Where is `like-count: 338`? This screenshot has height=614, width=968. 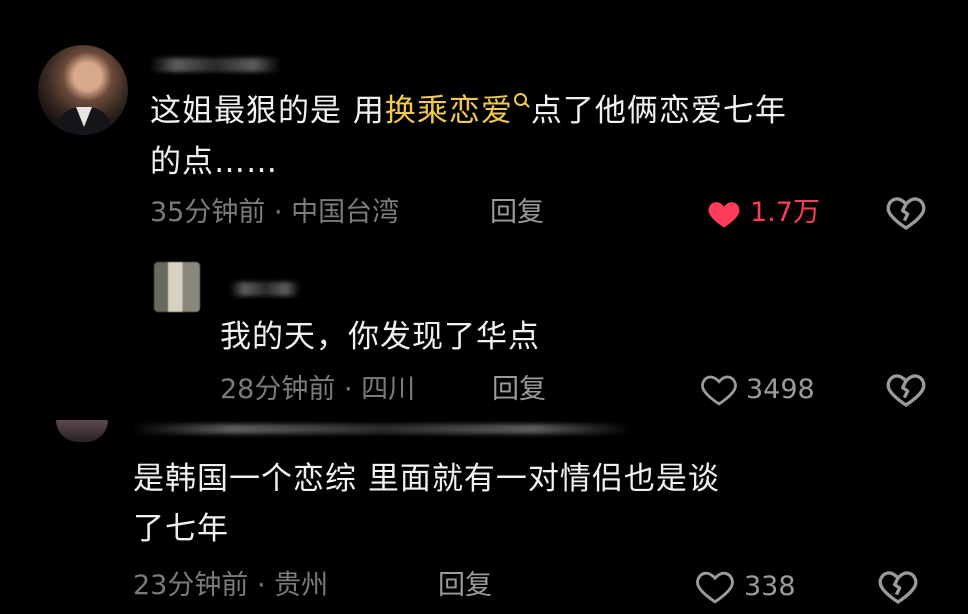
like-count: 338 is located at coordinates (770, 586).